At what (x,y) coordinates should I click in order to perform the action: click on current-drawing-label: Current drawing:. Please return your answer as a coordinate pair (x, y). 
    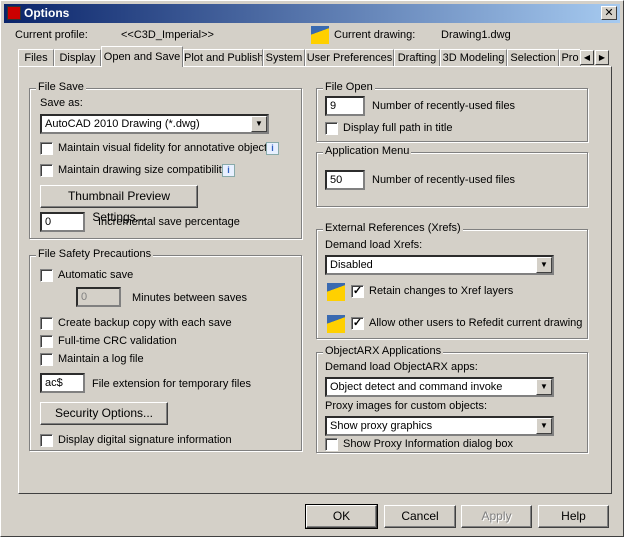
    Looking at the image, I should click on (375, 35).